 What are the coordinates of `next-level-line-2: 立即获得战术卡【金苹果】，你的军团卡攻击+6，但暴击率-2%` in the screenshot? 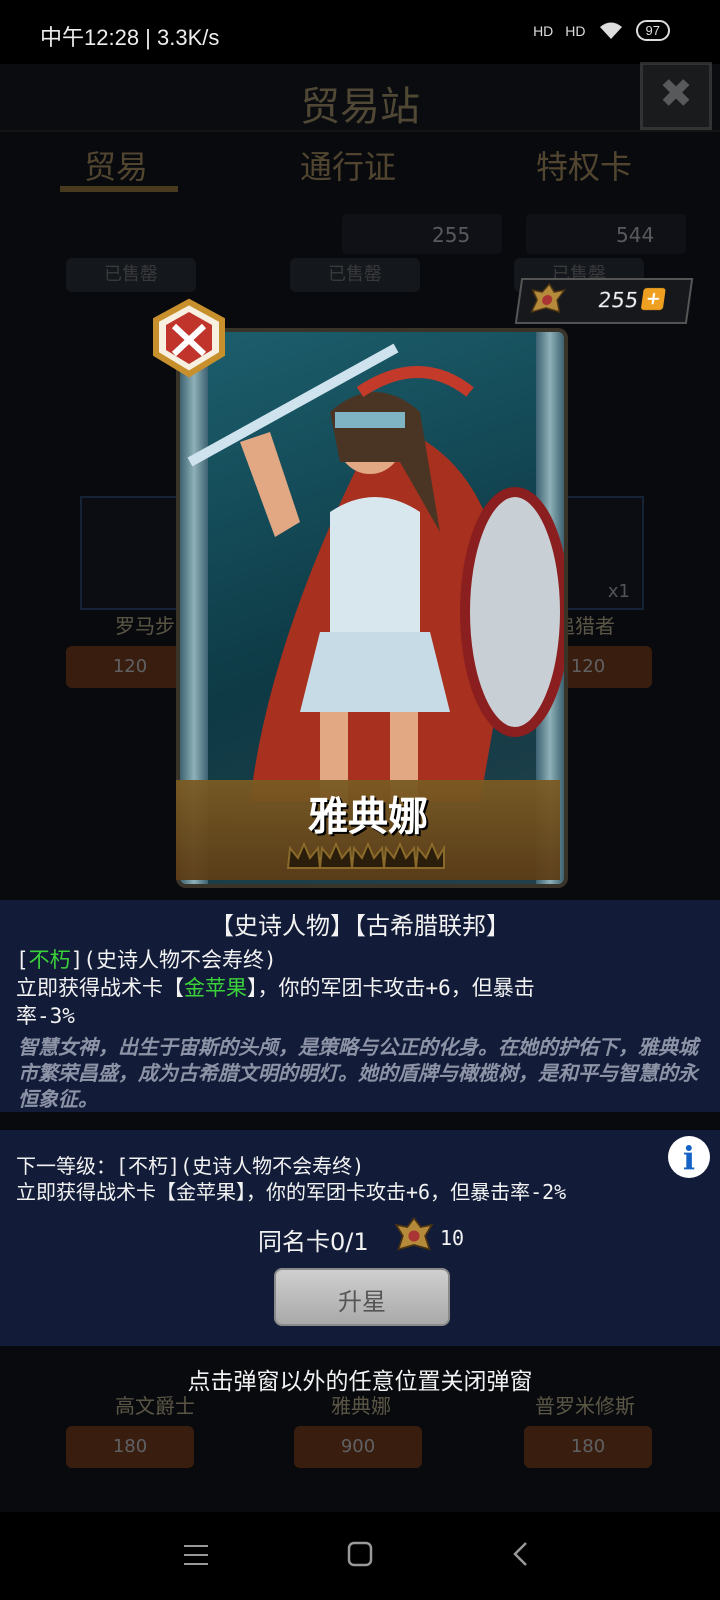 It's located at (291, 1192).